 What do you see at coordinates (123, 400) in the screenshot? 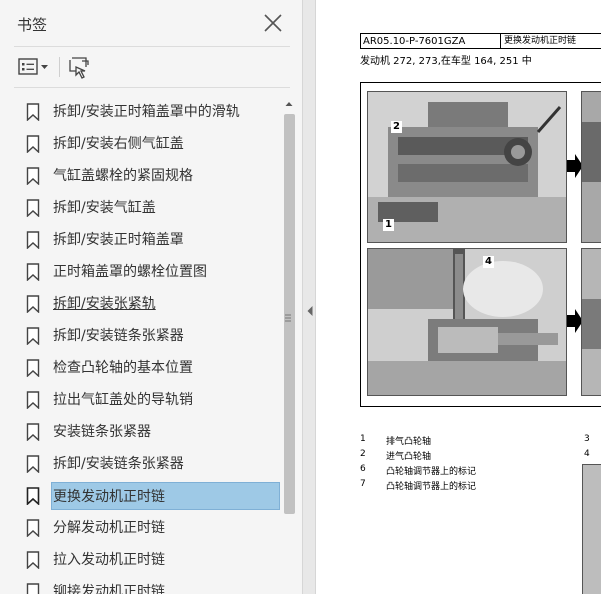
I see `bookmark-label: 拉出气缸盖处的导轨销` at bounding box center [123, 400].